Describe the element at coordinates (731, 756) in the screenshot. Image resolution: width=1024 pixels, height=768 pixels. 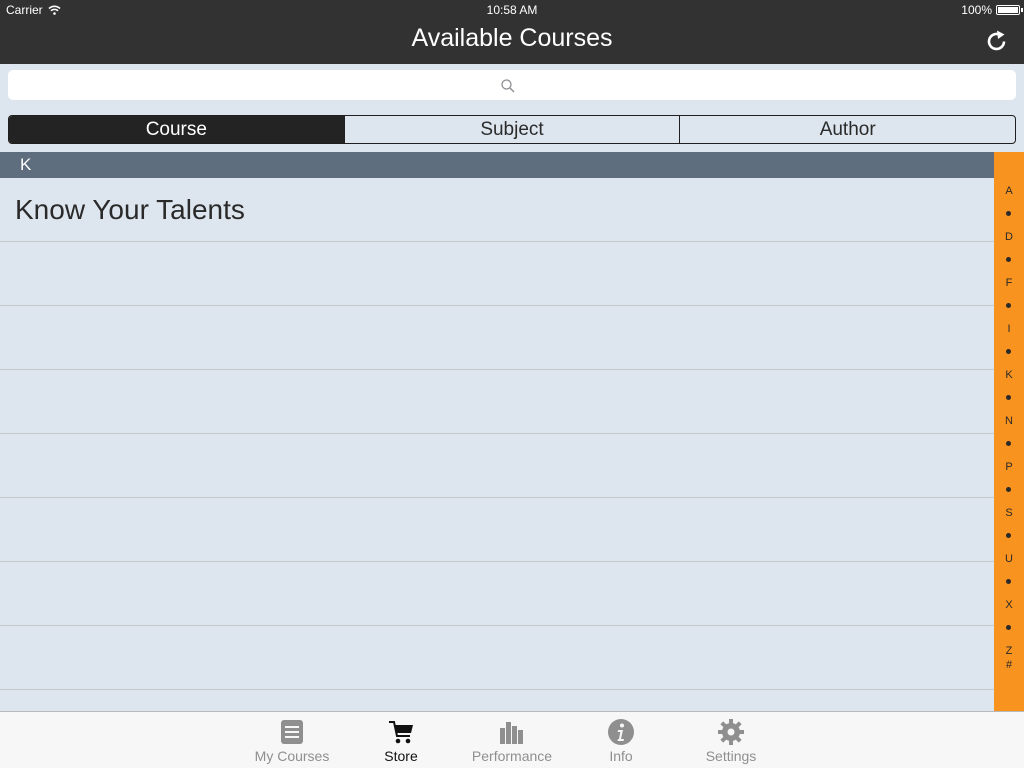
I see `tab-label: Settings` at that location.